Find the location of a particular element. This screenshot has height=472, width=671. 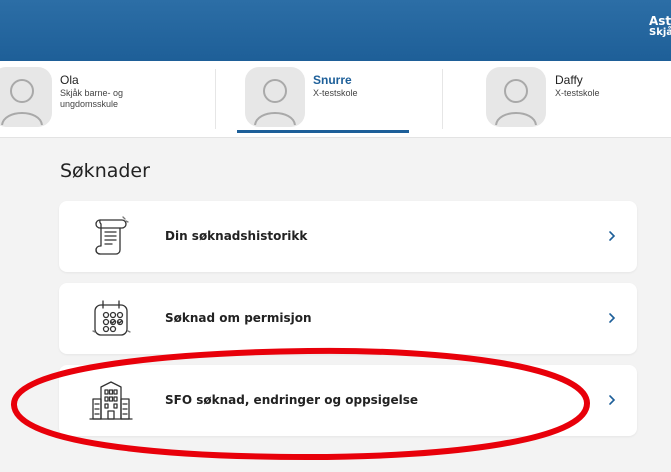

child-tab-snurre: Snurre X-testskole is located at coordinates (329, 99).